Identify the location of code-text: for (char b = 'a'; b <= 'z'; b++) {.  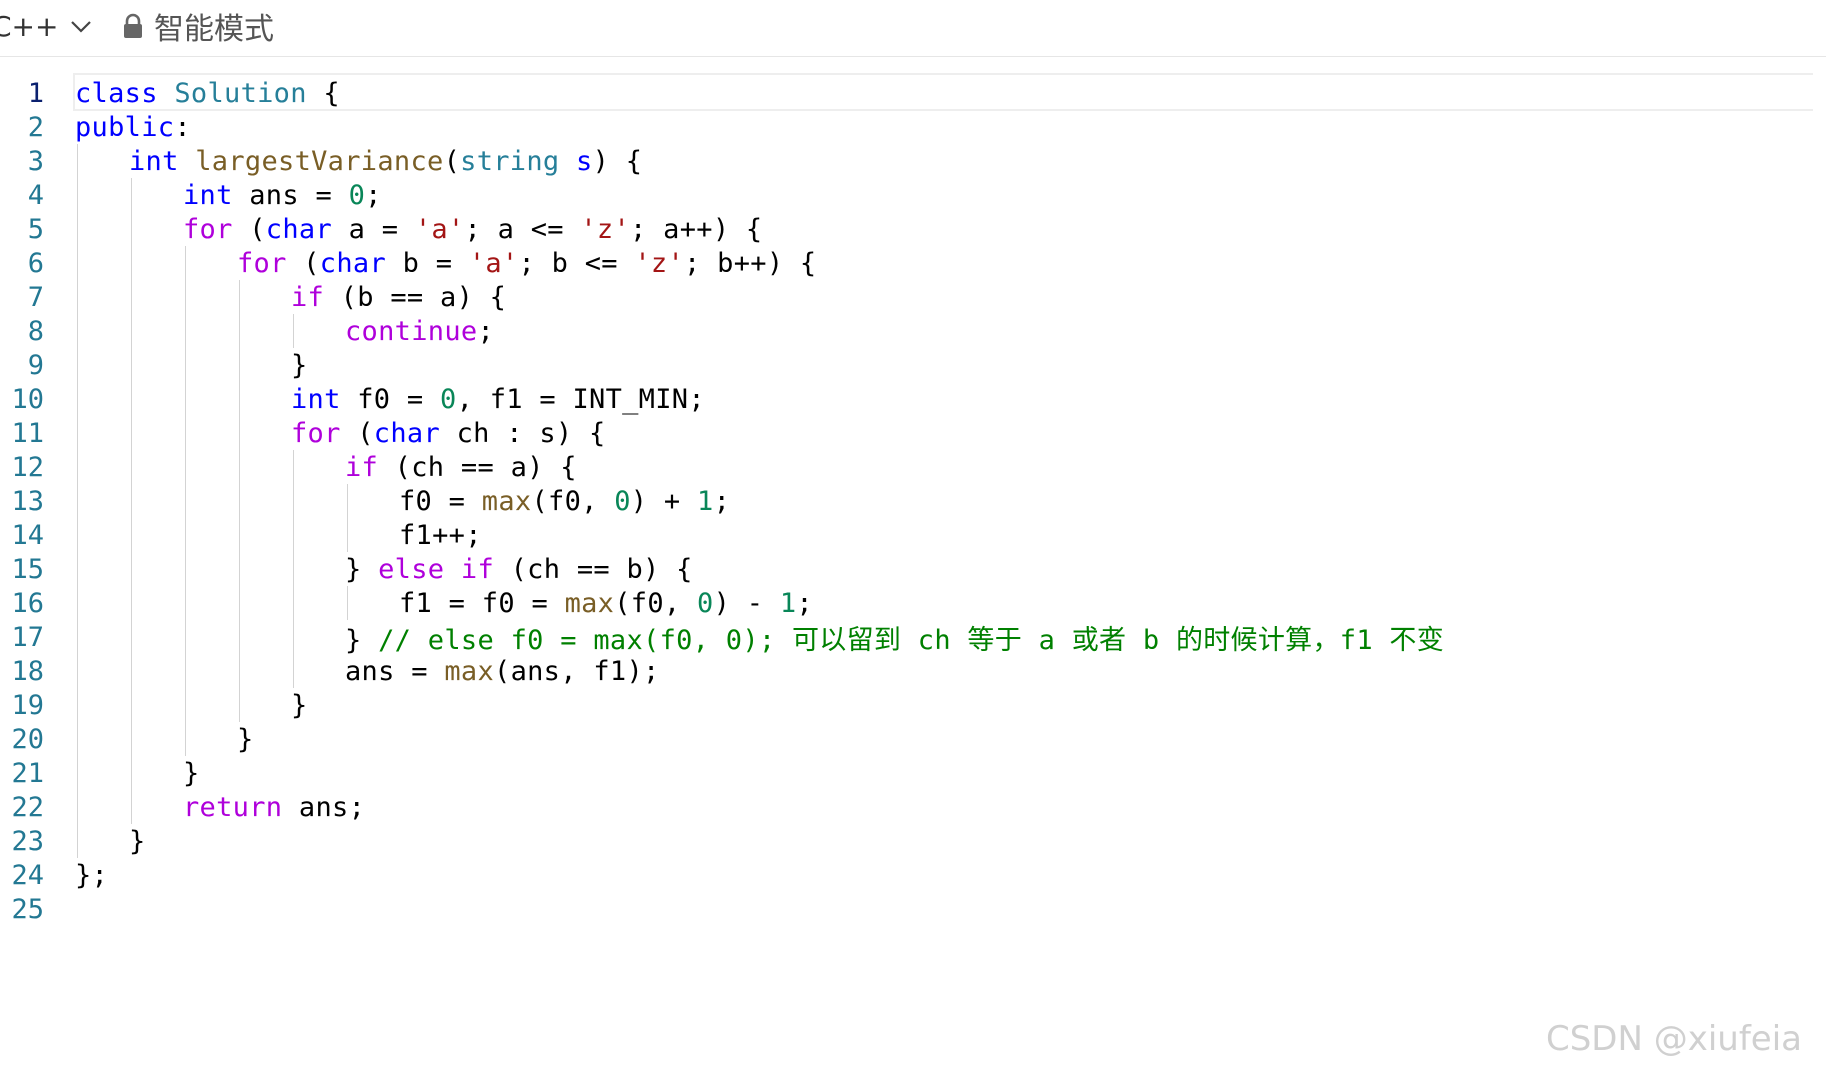
(527, 263).